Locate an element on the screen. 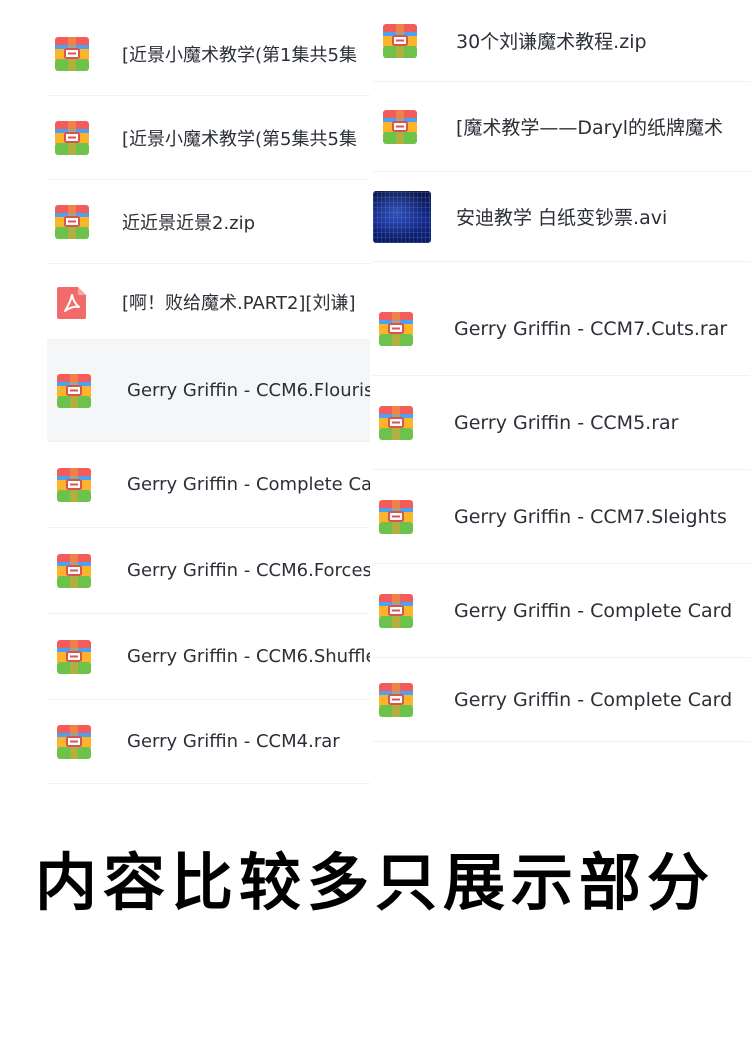 Image resolution: width=750 pixels, height=1038 pixels. file-name: 30个刘谦魔术教程.zip is located at coordinates (551, 42).